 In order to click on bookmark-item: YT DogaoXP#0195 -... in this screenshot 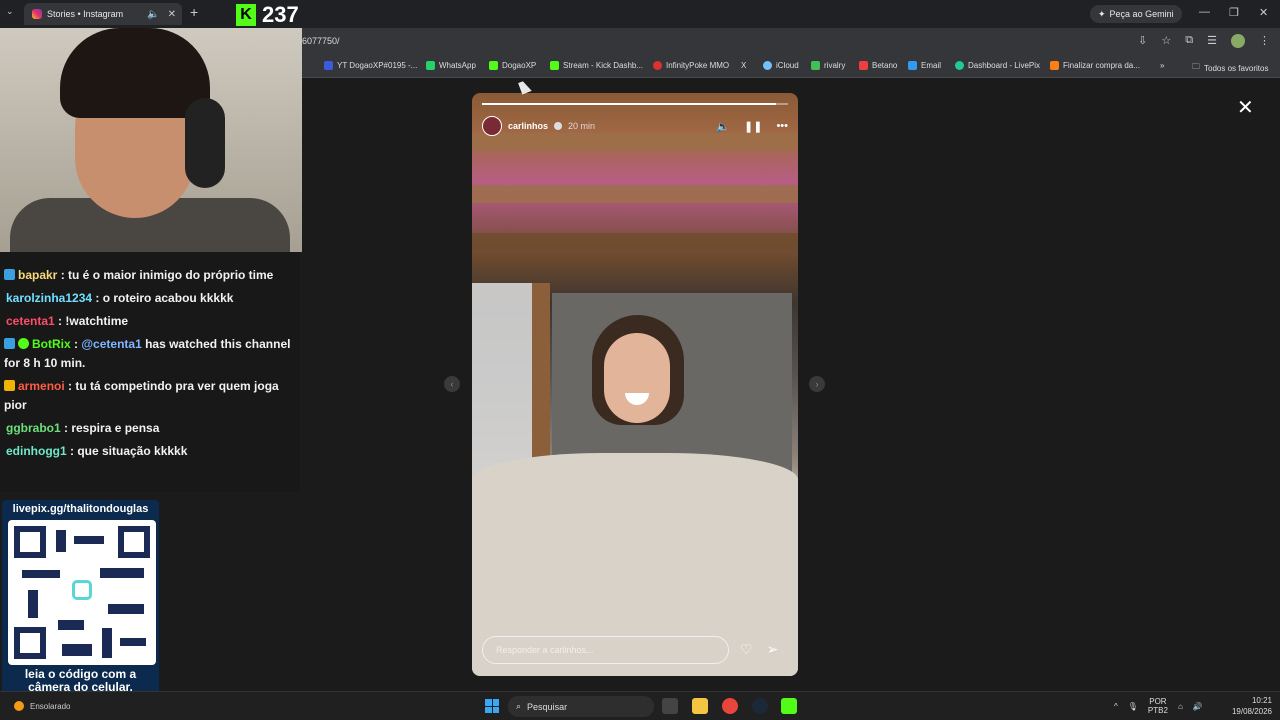, I will do `click(370, 65)`.